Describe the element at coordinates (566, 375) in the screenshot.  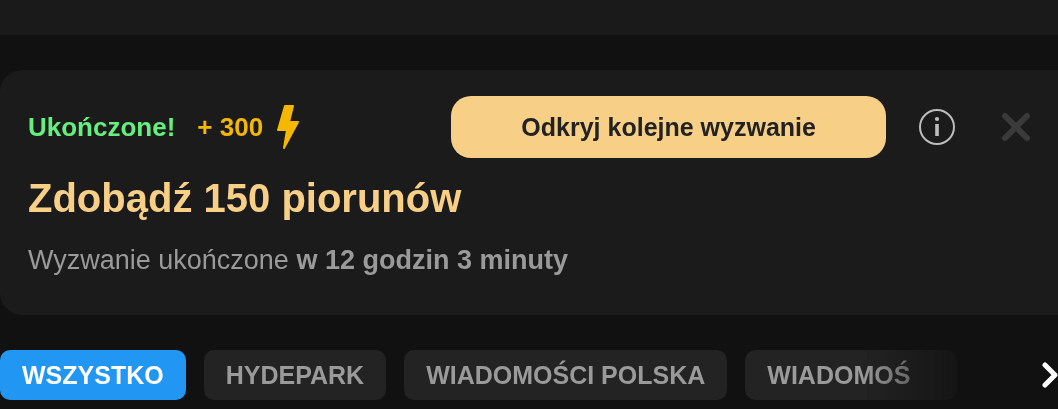
I see `category-tab: WIADOMOŚCI POLSKA` at that location.